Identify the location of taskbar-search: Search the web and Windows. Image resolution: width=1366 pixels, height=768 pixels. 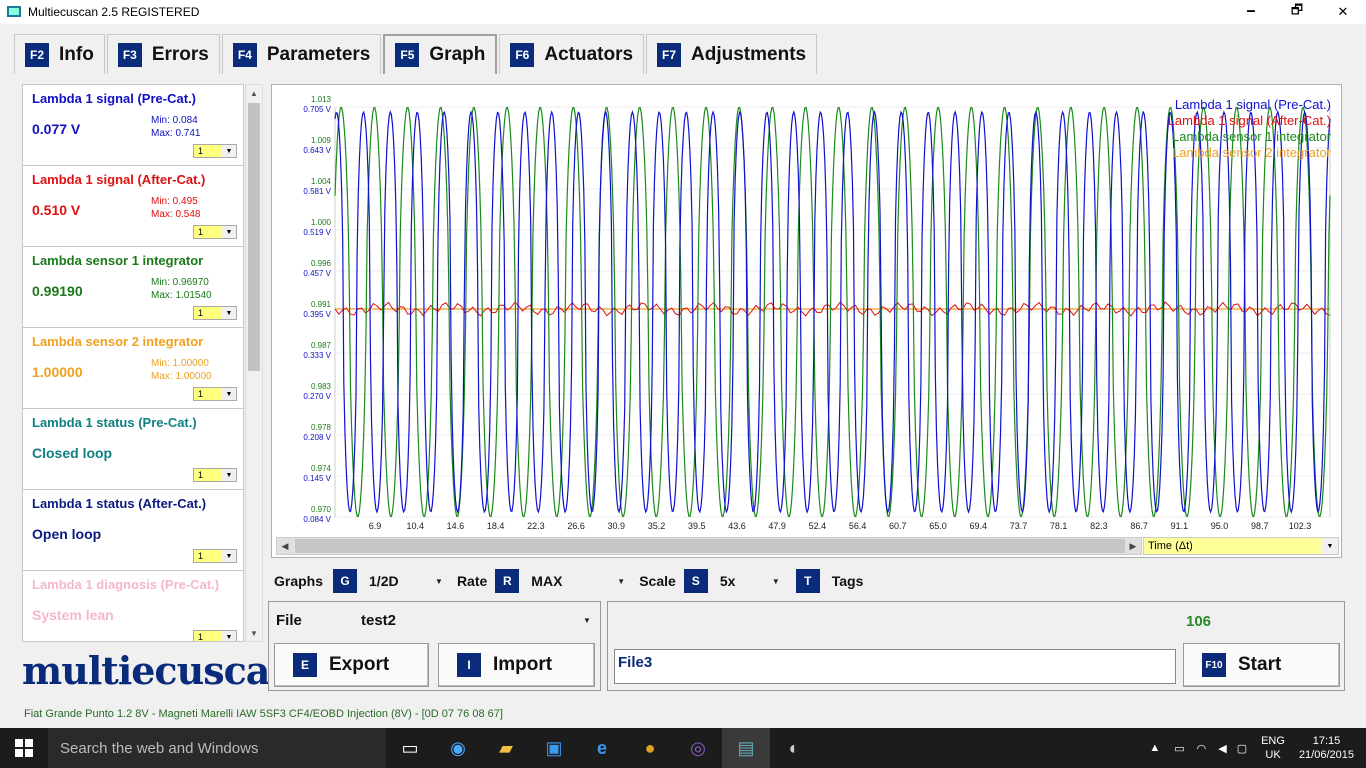
(217, 748).